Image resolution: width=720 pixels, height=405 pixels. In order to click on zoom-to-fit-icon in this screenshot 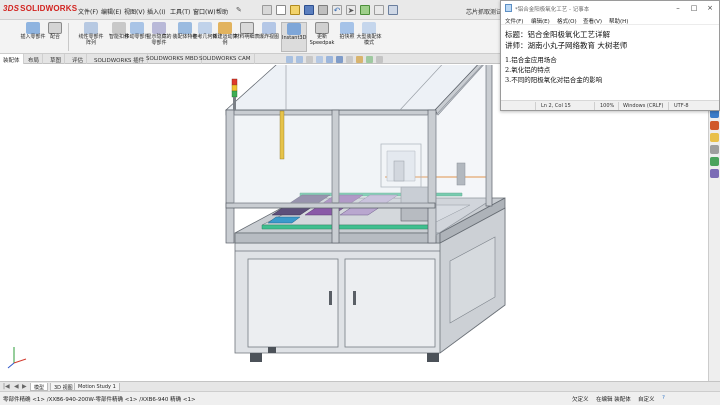, I will do `click(289, 59)`.